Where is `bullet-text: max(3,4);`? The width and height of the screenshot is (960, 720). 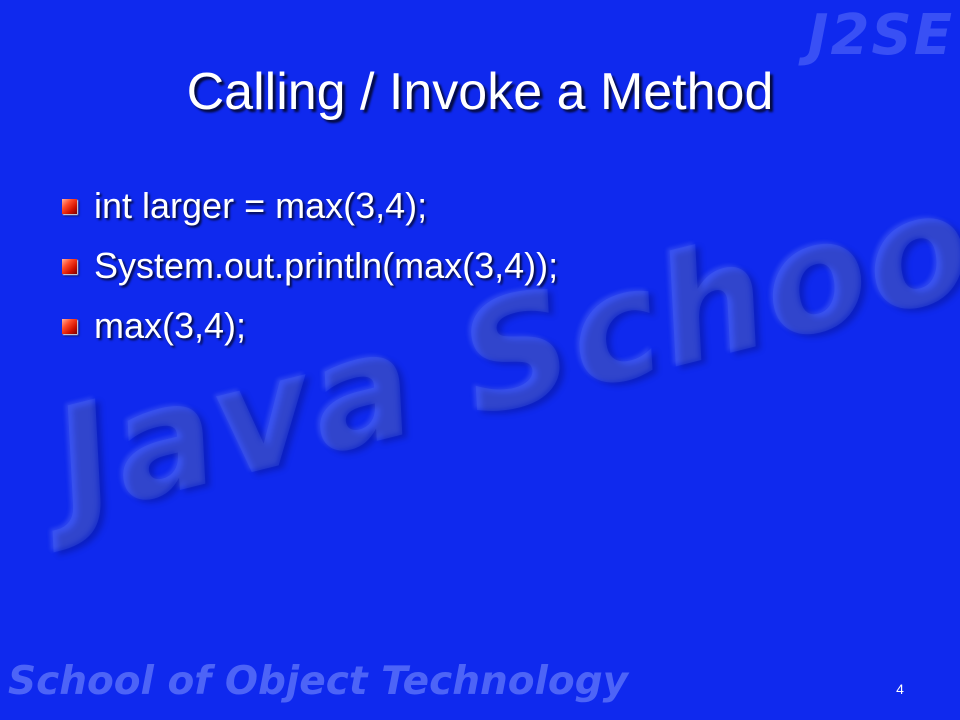 bullet-text: max(3,4); is located at coordinates (170, 325).